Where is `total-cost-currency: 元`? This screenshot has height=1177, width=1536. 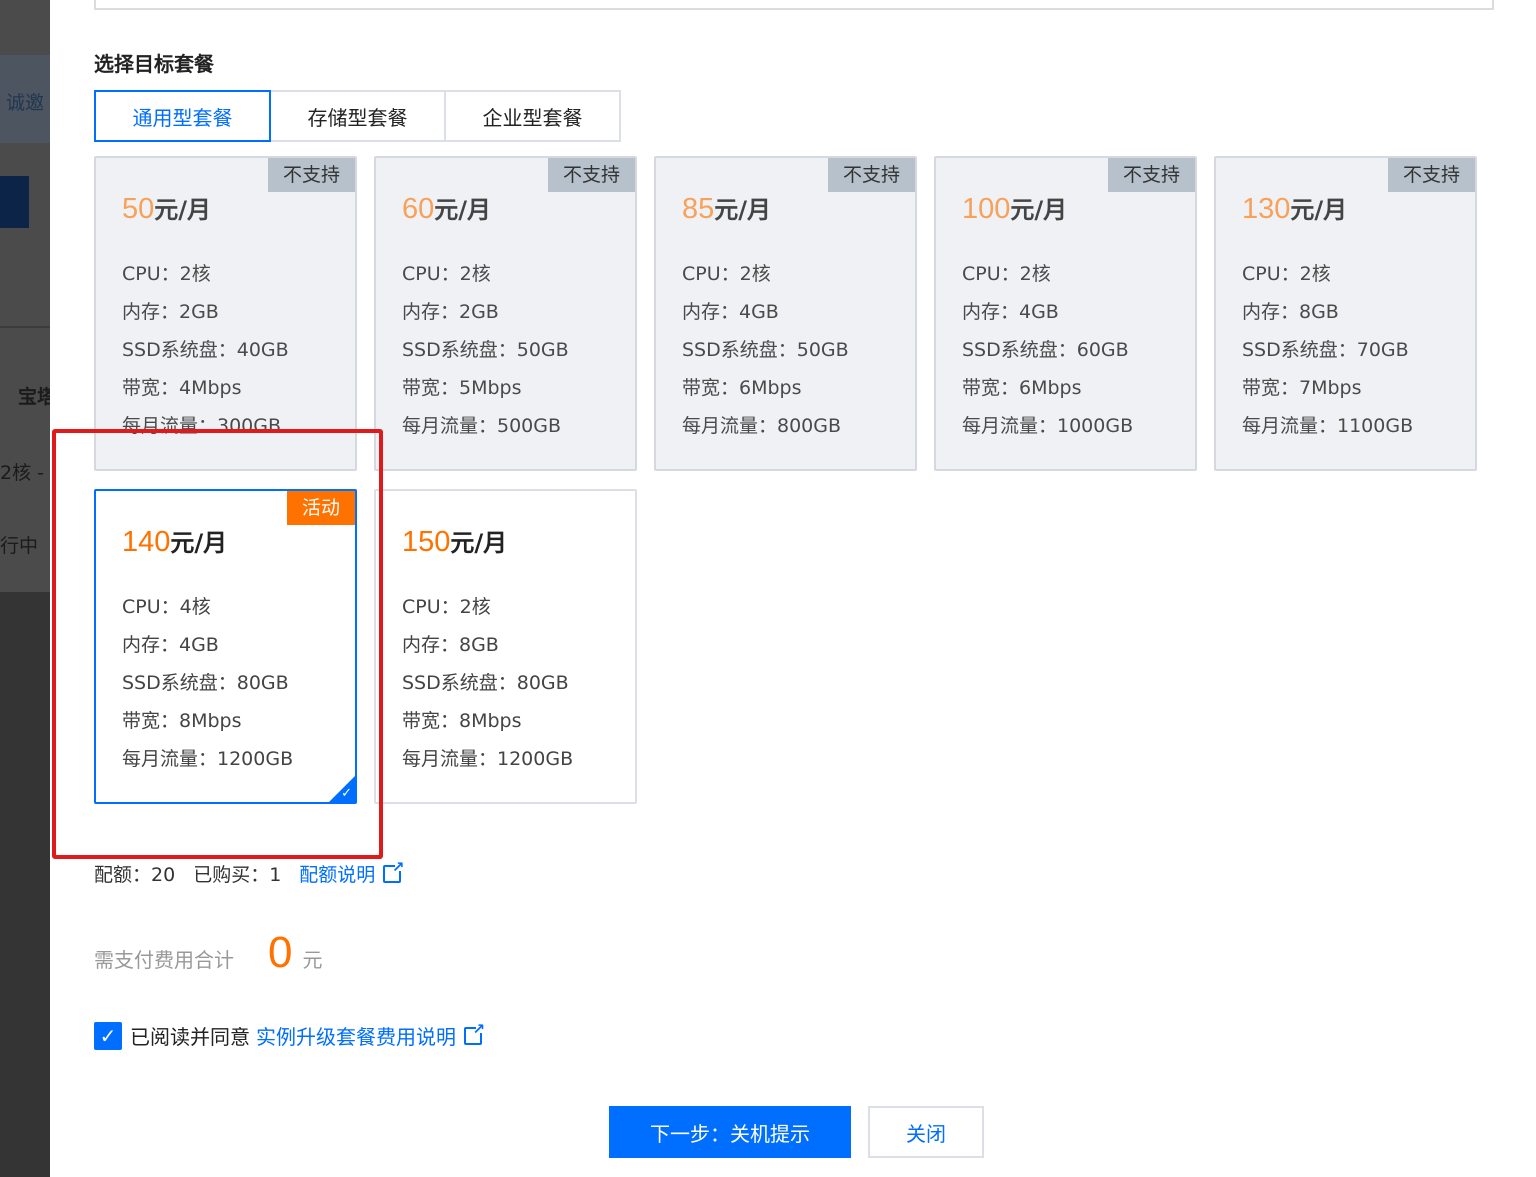
total-cost-currency: 元 is located at coordinates (312, 960).